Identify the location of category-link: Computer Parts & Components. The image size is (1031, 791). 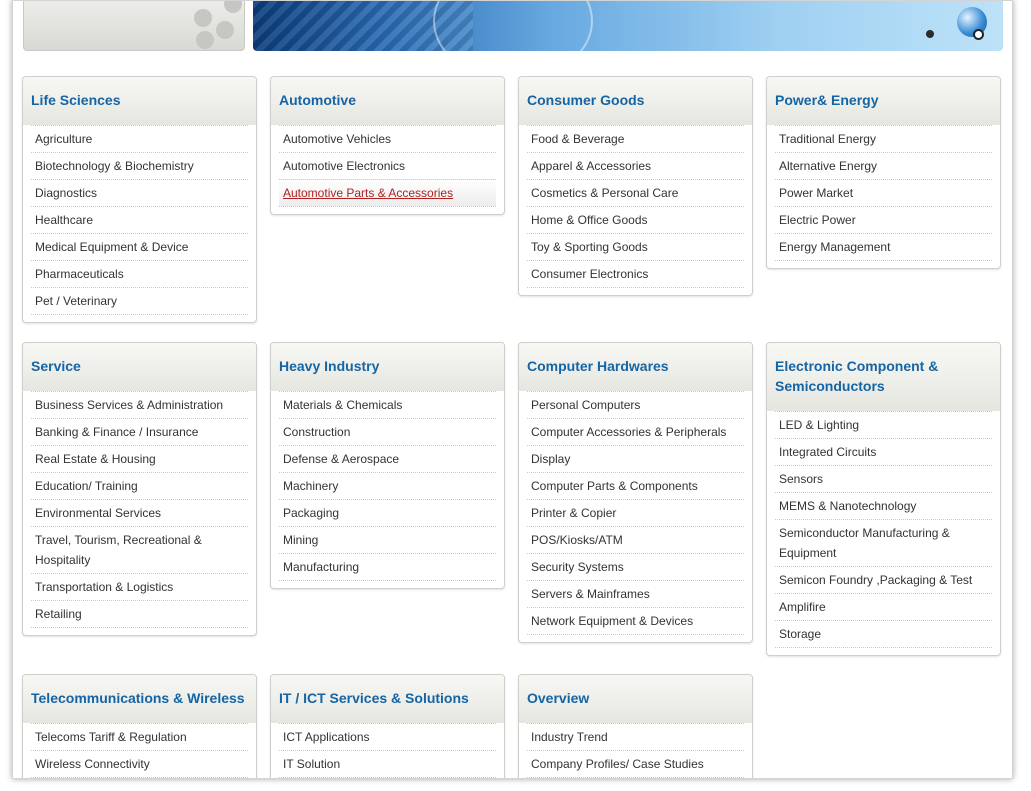
(635, 485).